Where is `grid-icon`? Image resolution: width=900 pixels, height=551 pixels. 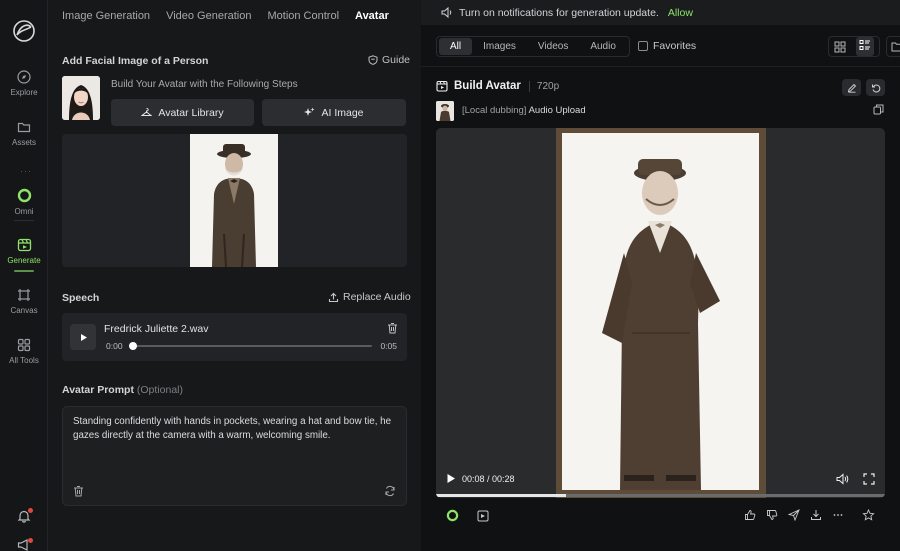
grid-icon is located at coordinates (24, 345).